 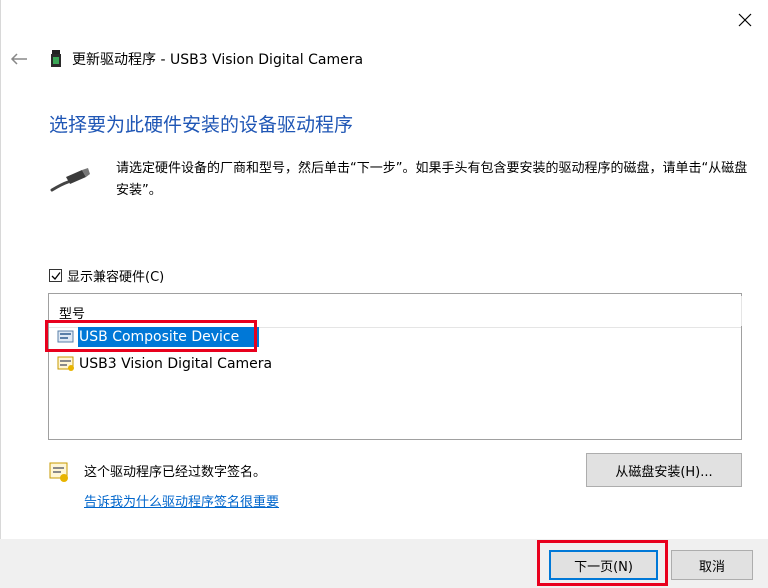 What do you see at coordinates (115, 275) in the screenshot?
I see `checkbox-label: 显示兼容硬件(C)` at bounding box center [115, 275].